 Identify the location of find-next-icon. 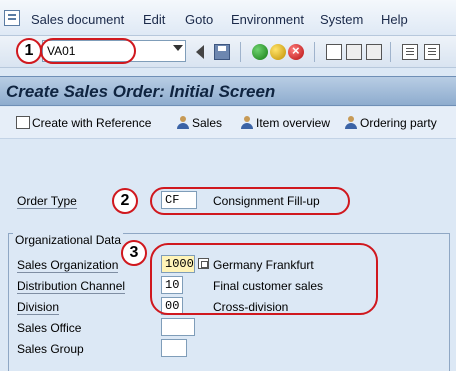
(374, 52).